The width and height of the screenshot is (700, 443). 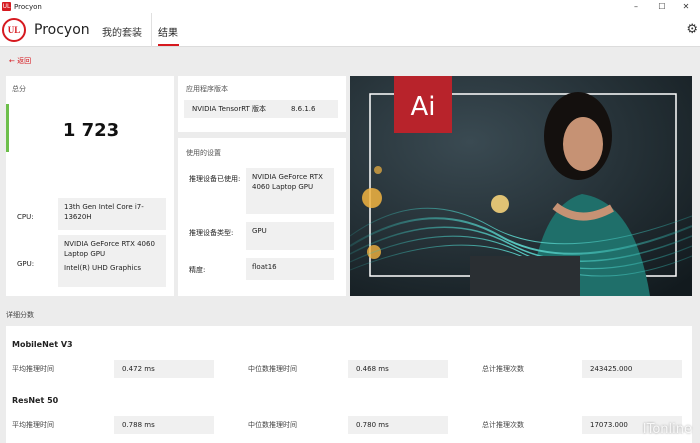 What do you see at coordinates (62, 30) in the screenshot?
I see `brand-name: Procyon` at bounding box center [62, 30].